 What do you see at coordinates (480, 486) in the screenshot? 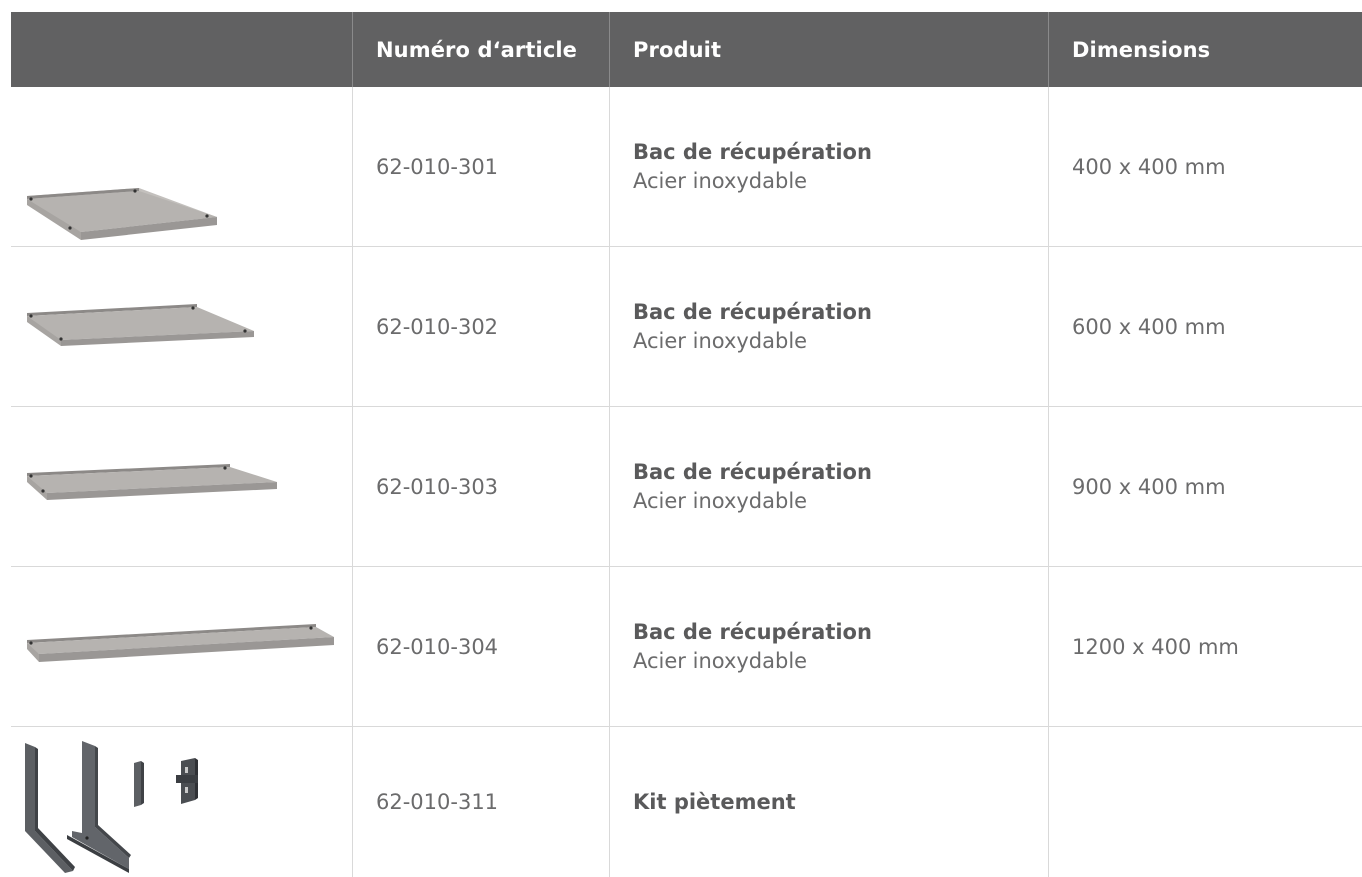
I see `article-number: 62-010-303` at bounding box center [480, 486].